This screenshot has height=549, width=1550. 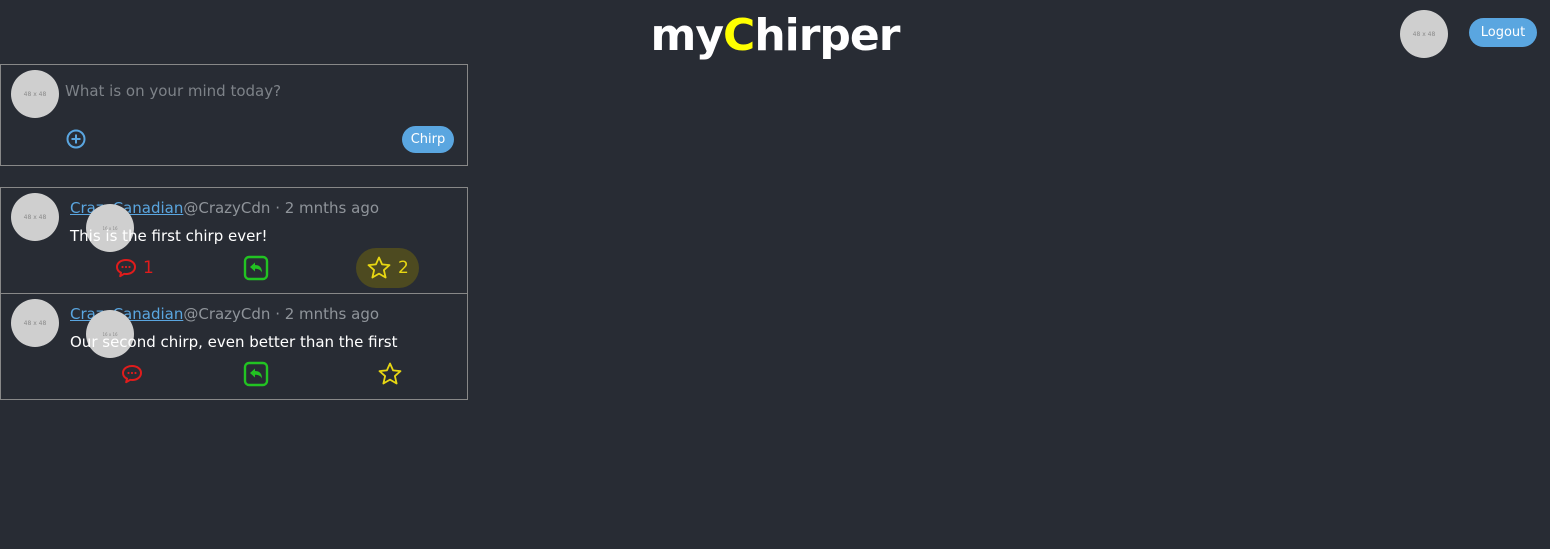 I want to click on favorite-button: 2, so click(x=387, y=268).